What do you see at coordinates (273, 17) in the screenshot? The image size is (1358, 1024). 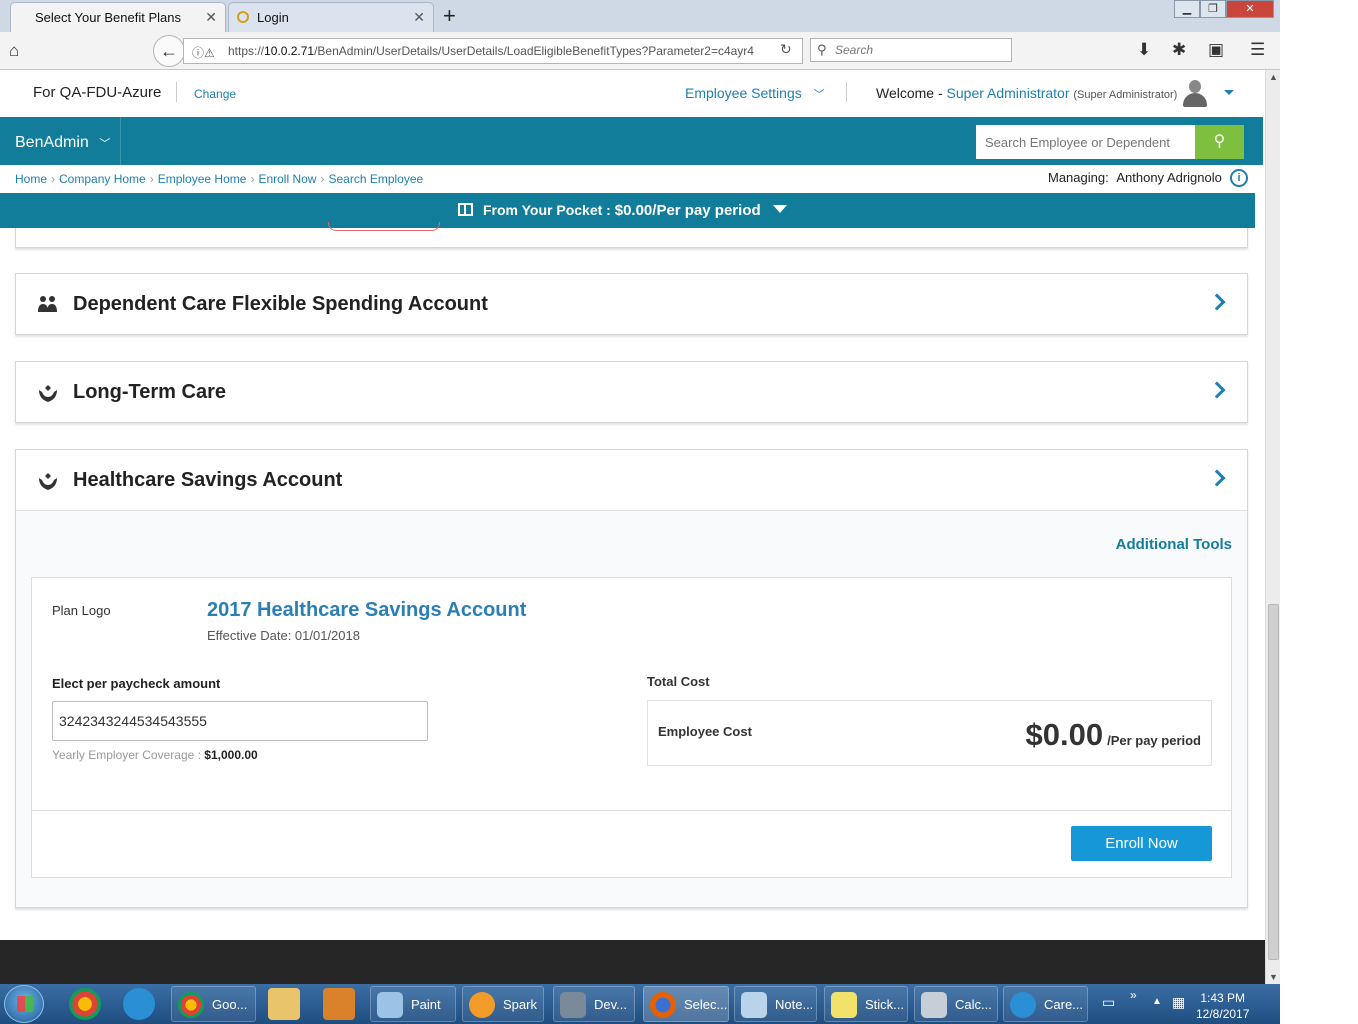 I see `tab-title: Login` at bounding box center [273, 17].